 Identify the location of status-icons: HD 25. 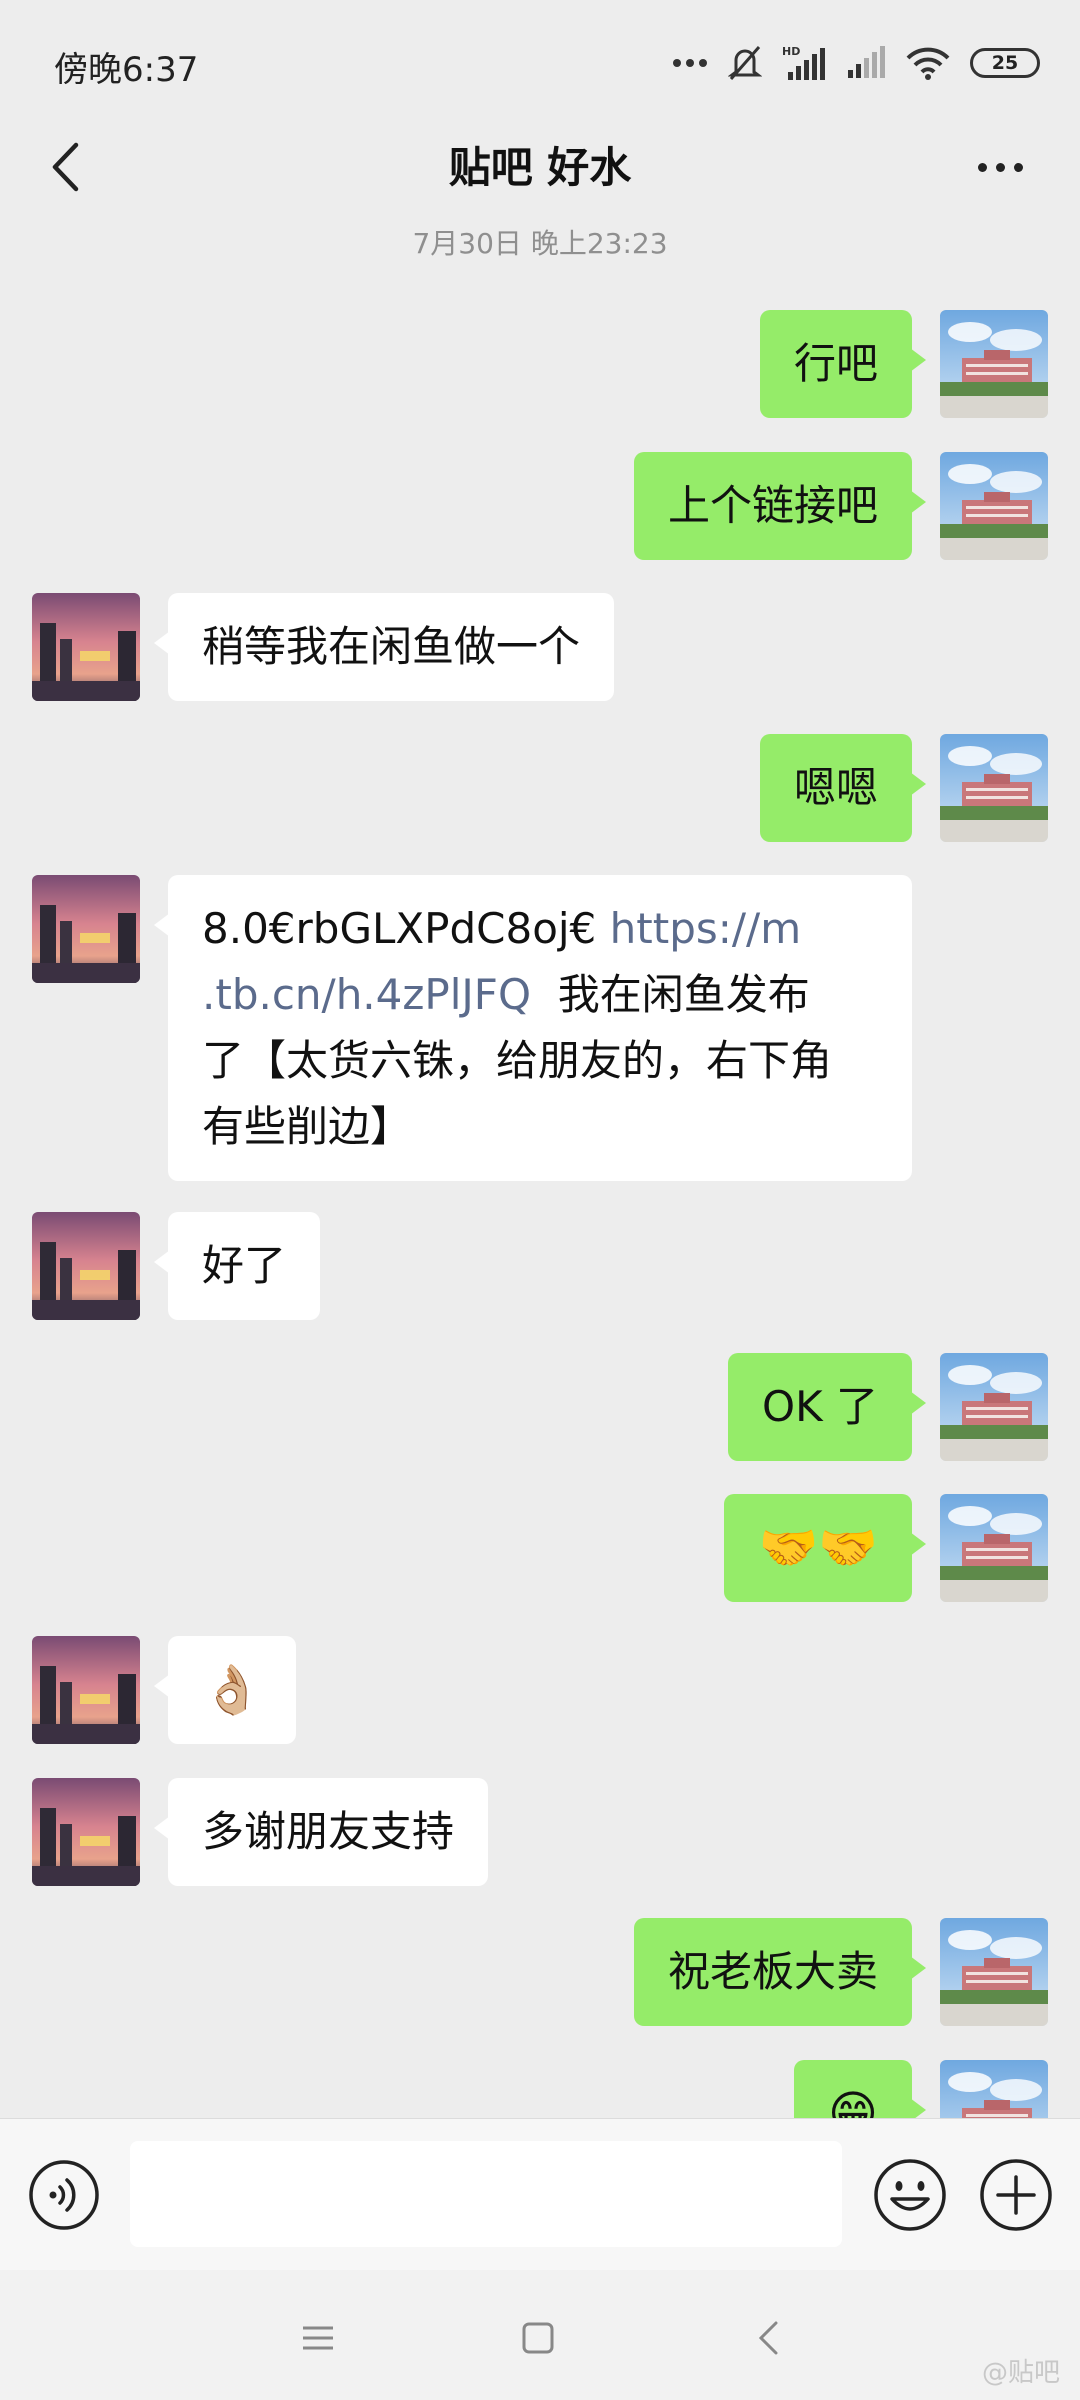
(856, 63).